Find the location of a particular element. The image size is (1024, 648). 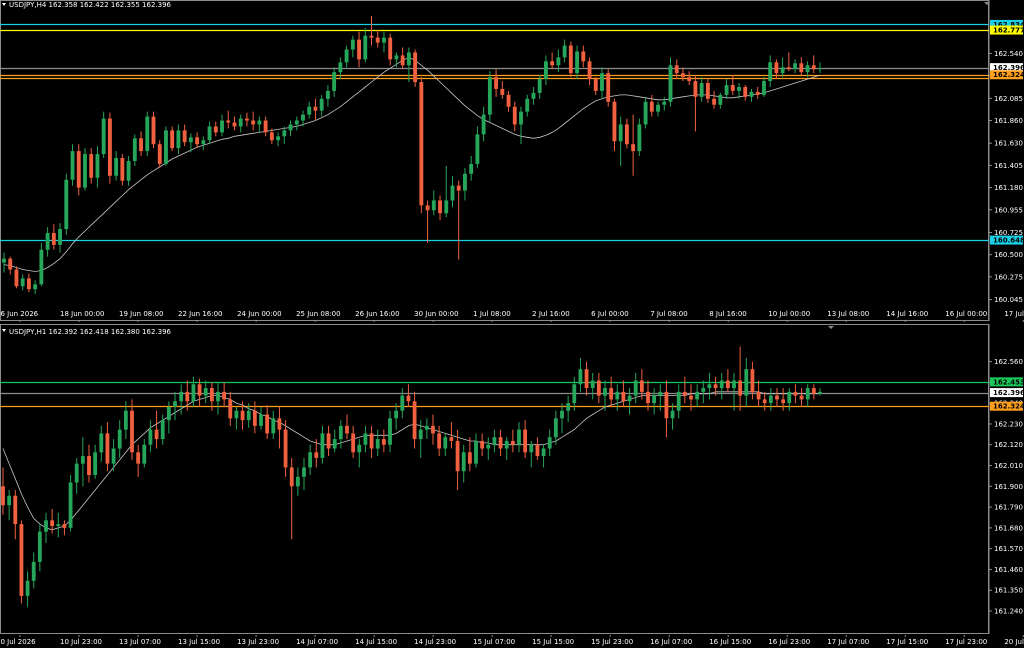

h4-x-tick-label: 18 Jun 00:00 is located at coordinates (82, 314).